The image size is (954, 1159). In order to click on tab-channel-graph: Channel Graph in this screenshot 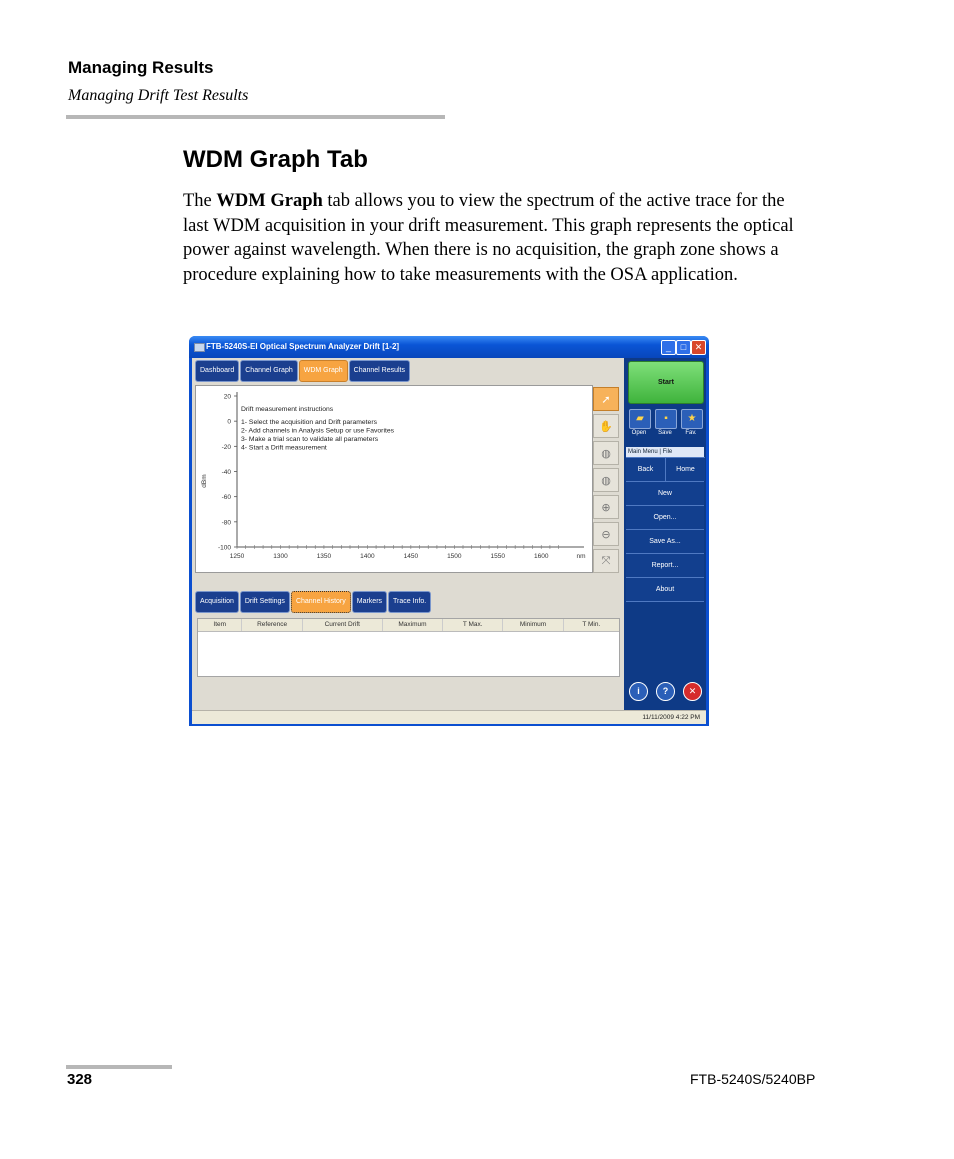, I will do `click(269, 371)`.